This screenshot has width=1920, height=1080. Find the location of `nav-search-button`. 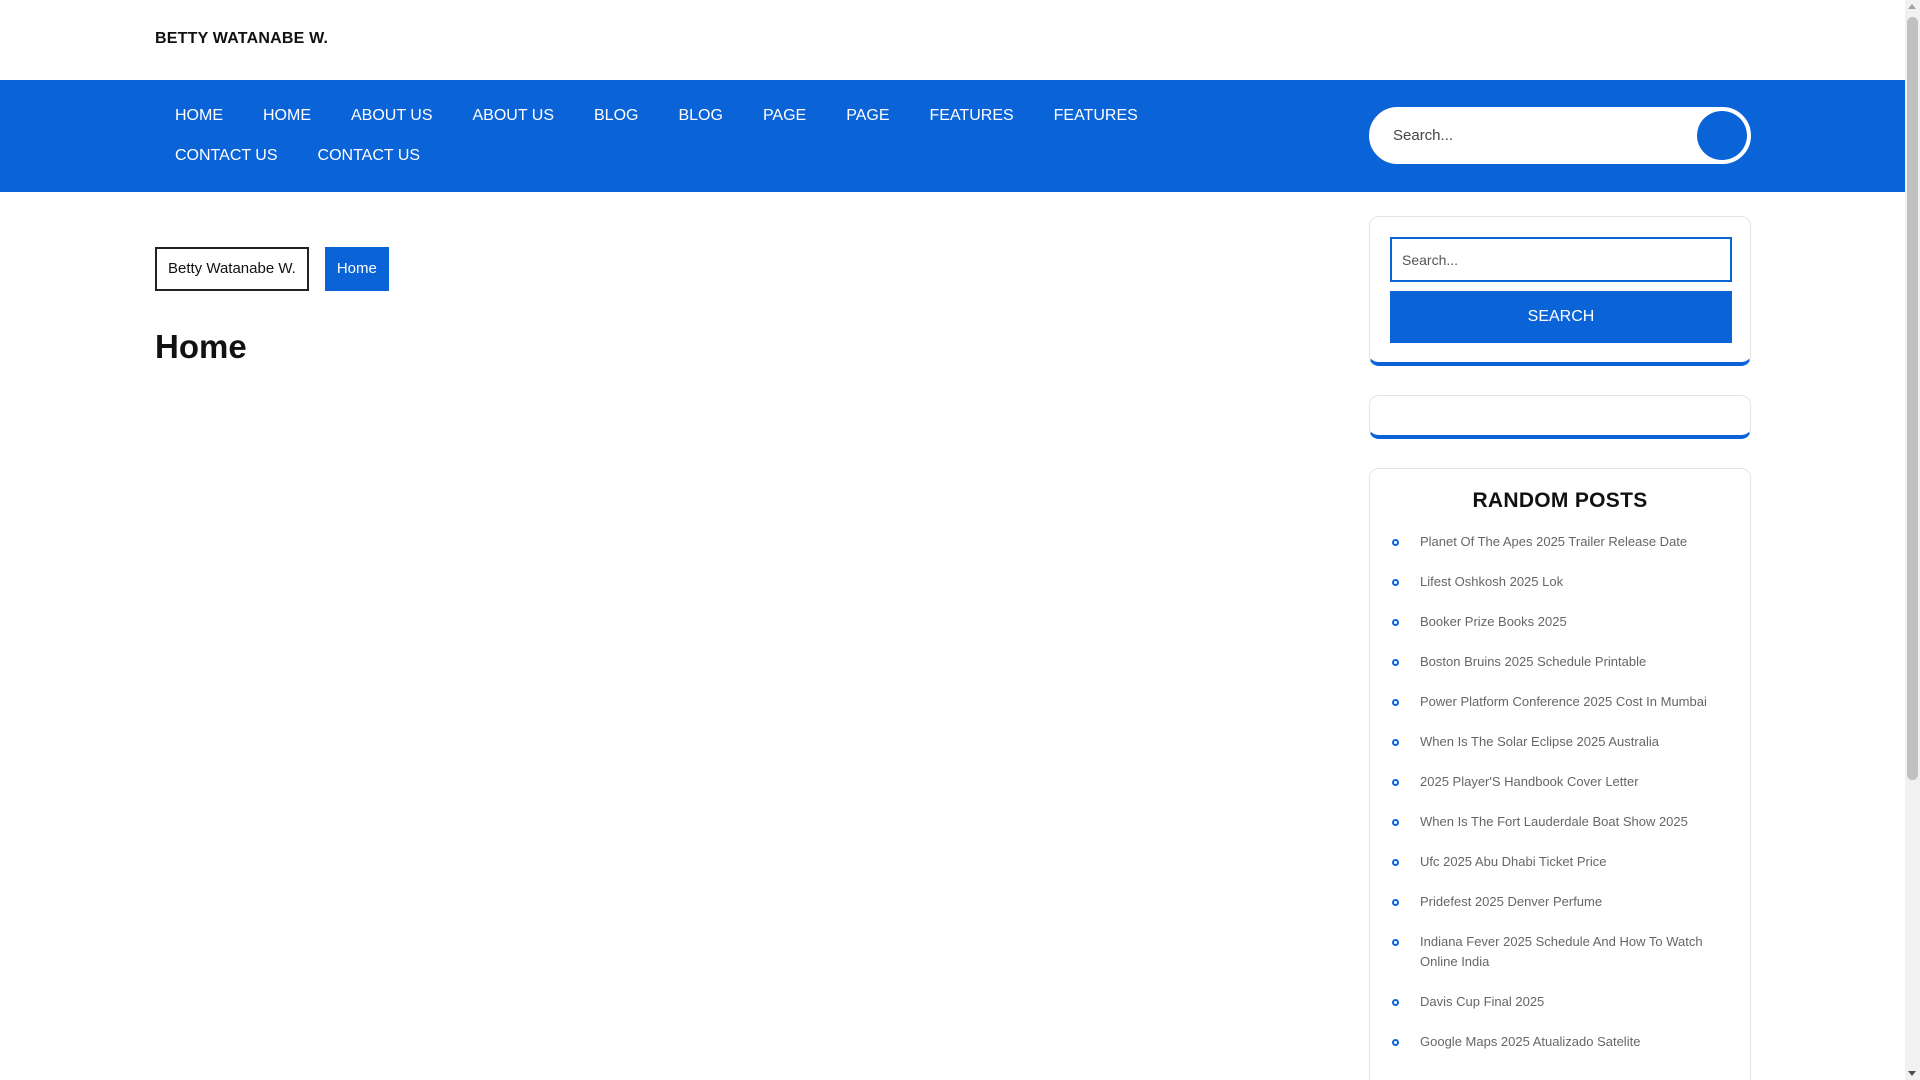

nav-search-button is located at coordinates (1722, 135).